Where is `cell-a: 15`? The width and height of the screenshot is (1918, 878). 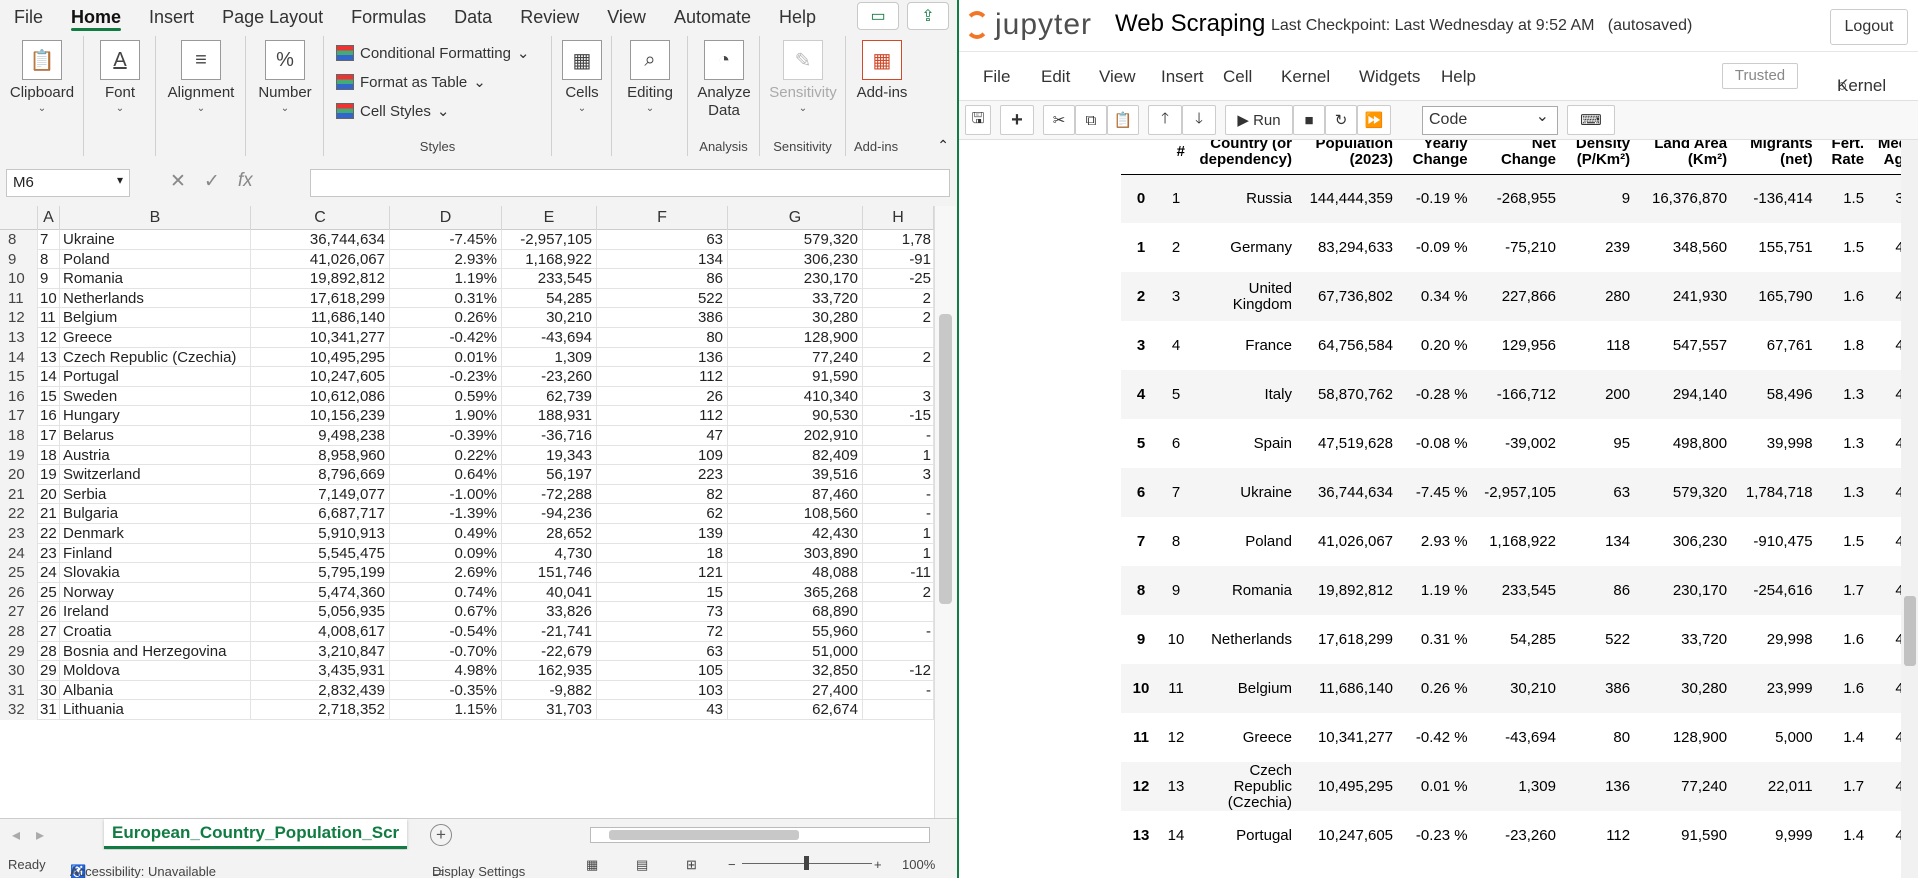 cell-a: 15 is located at coordinates (49, 396).